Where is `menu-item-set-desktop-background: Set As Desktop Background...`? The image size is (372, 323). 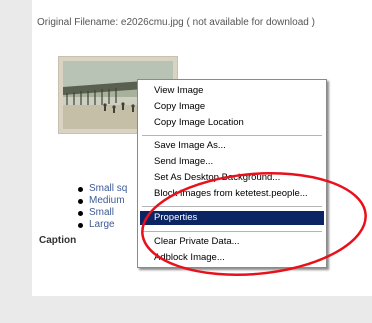
menu-item-set-desktop-background: Set As Desktop Background... is located at coordinates (232, 178).